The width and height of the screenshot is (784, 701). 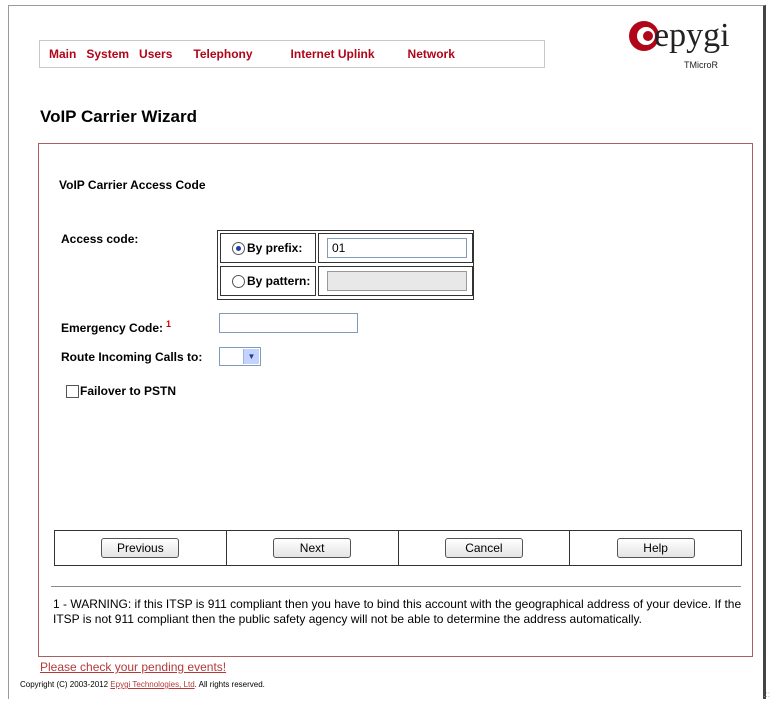 I want to click on nav-telephony: Telephony, so click(x=222, y=54).